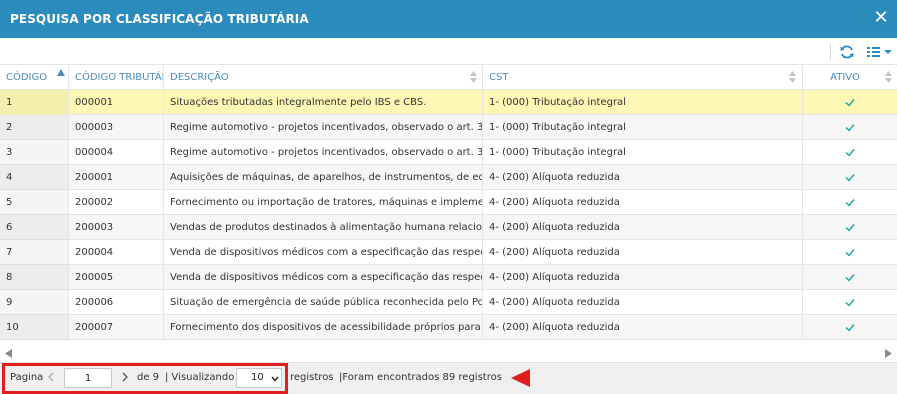  What do you see at coordinates (200, 377) in the screenshot?
I see `pager-viewing-label: | Visualizando` at bounding box center [200, 377].